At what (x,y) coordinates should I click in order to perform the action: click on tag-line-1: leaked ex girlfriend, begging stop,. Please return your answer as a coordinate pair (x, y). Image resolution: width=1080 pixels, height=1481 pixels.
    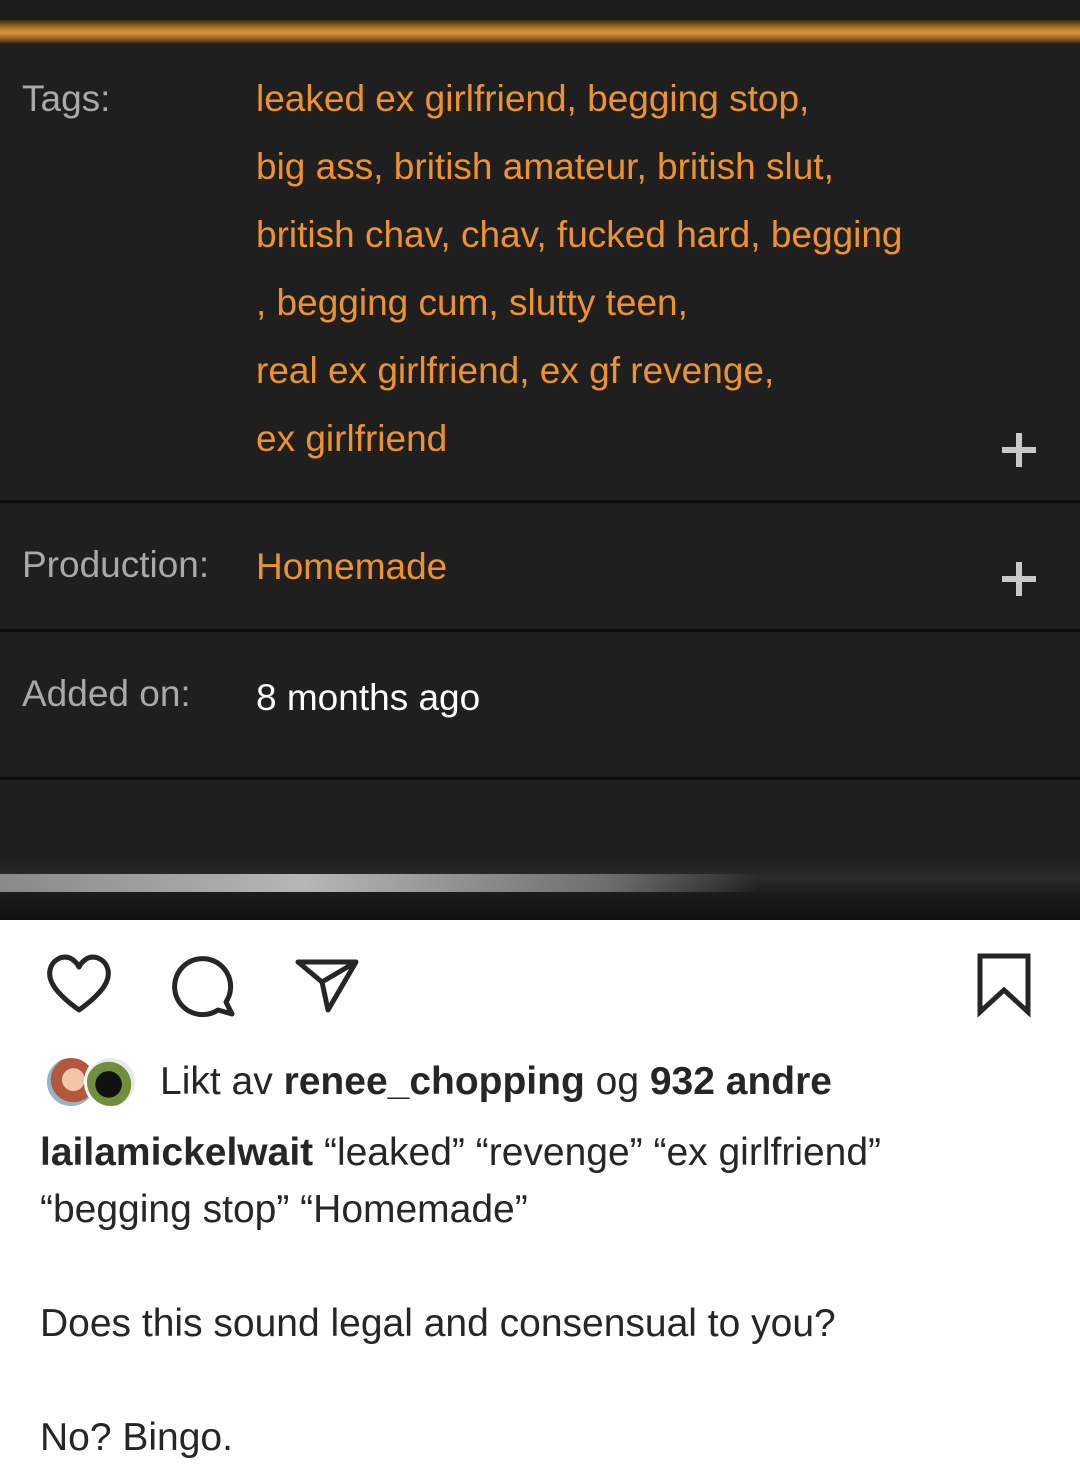
    Looking at the image, I should click on (532, 99).